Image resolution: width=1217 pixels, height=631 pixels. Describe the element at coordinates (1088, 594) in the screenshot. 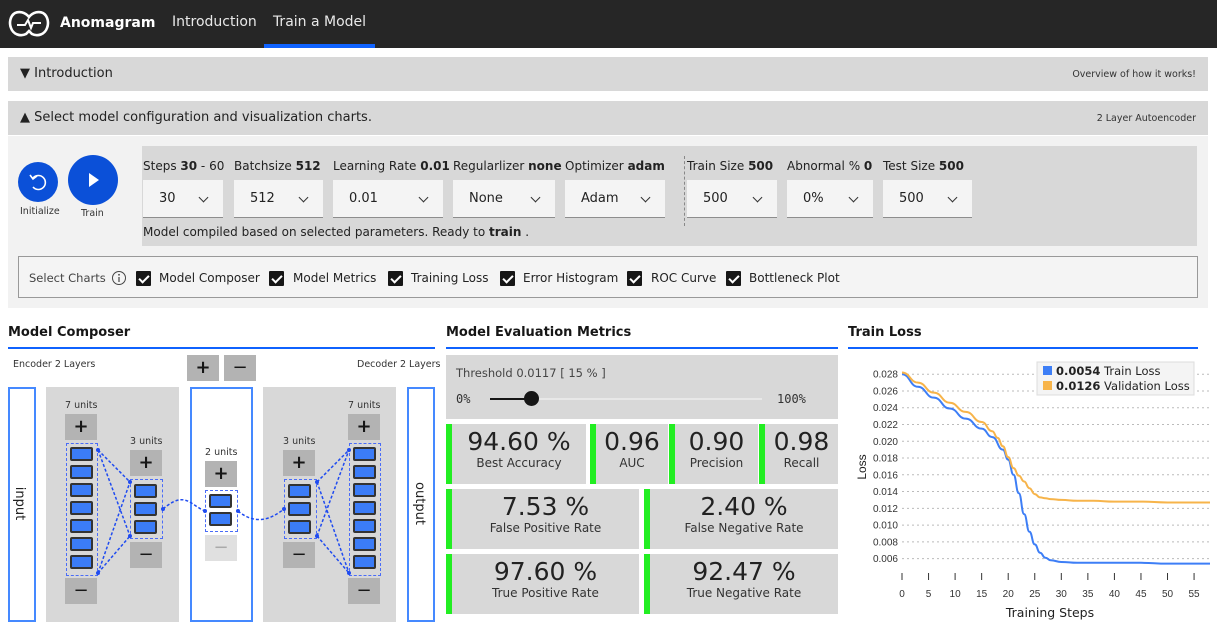

I see `x-tick-label: 35` at that location.